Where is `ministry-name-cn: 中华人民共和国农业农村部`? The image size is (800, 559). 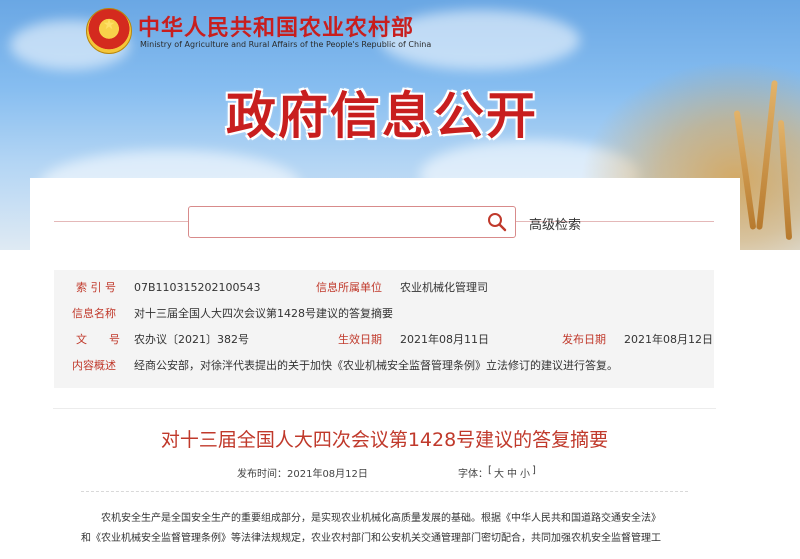 ministry-name-cn: 中华人民共和国农业农村部 is located at coordinates (276, 26).